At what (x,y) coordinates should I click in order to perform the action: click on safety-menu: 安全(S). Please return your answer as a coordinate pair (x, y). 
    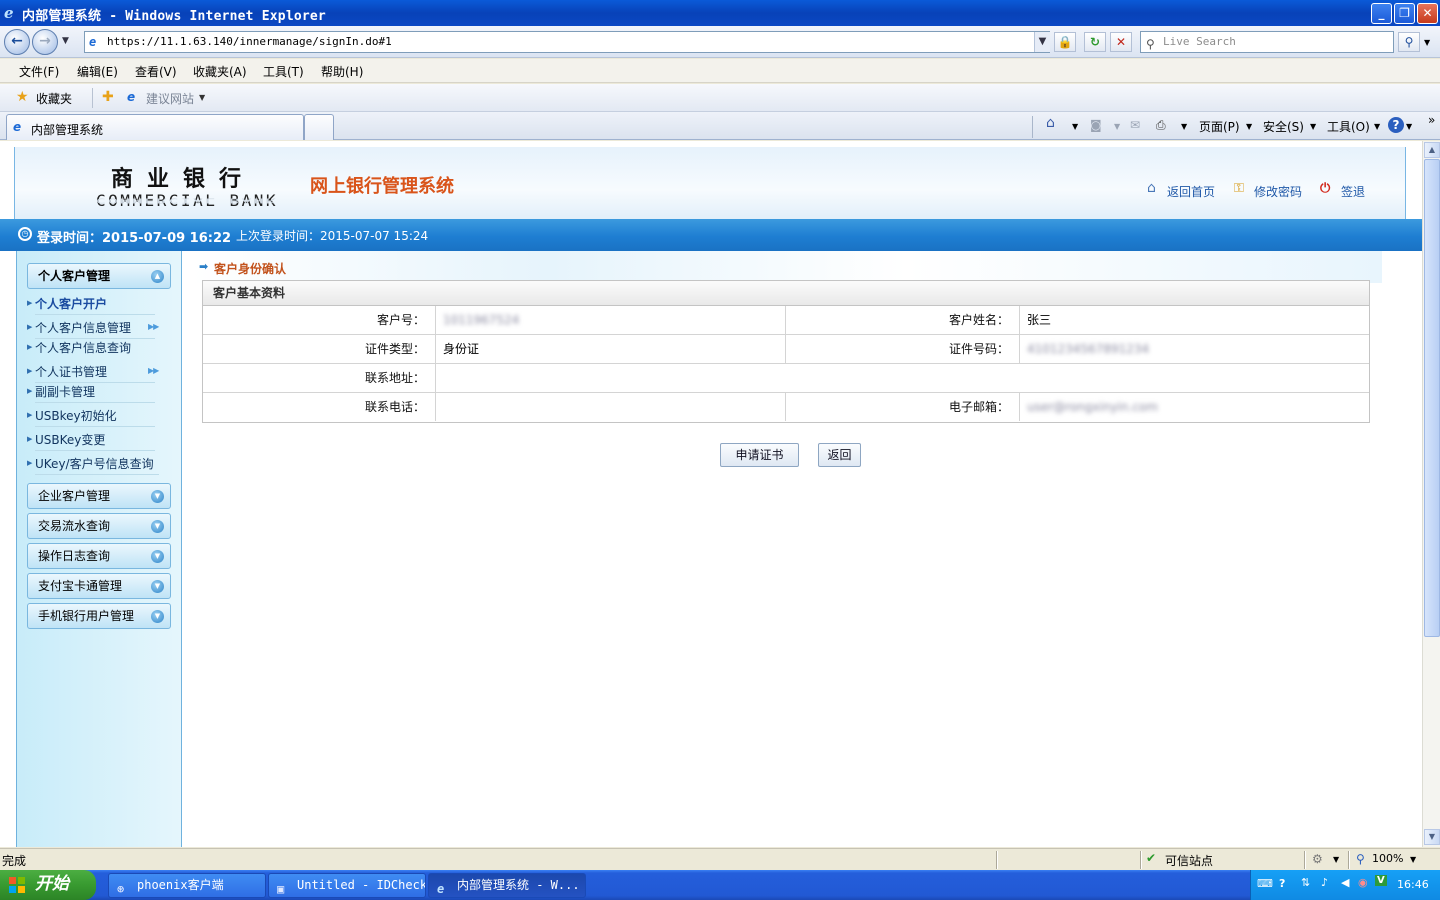
    Looking at the image, I should click on (1283, 126).